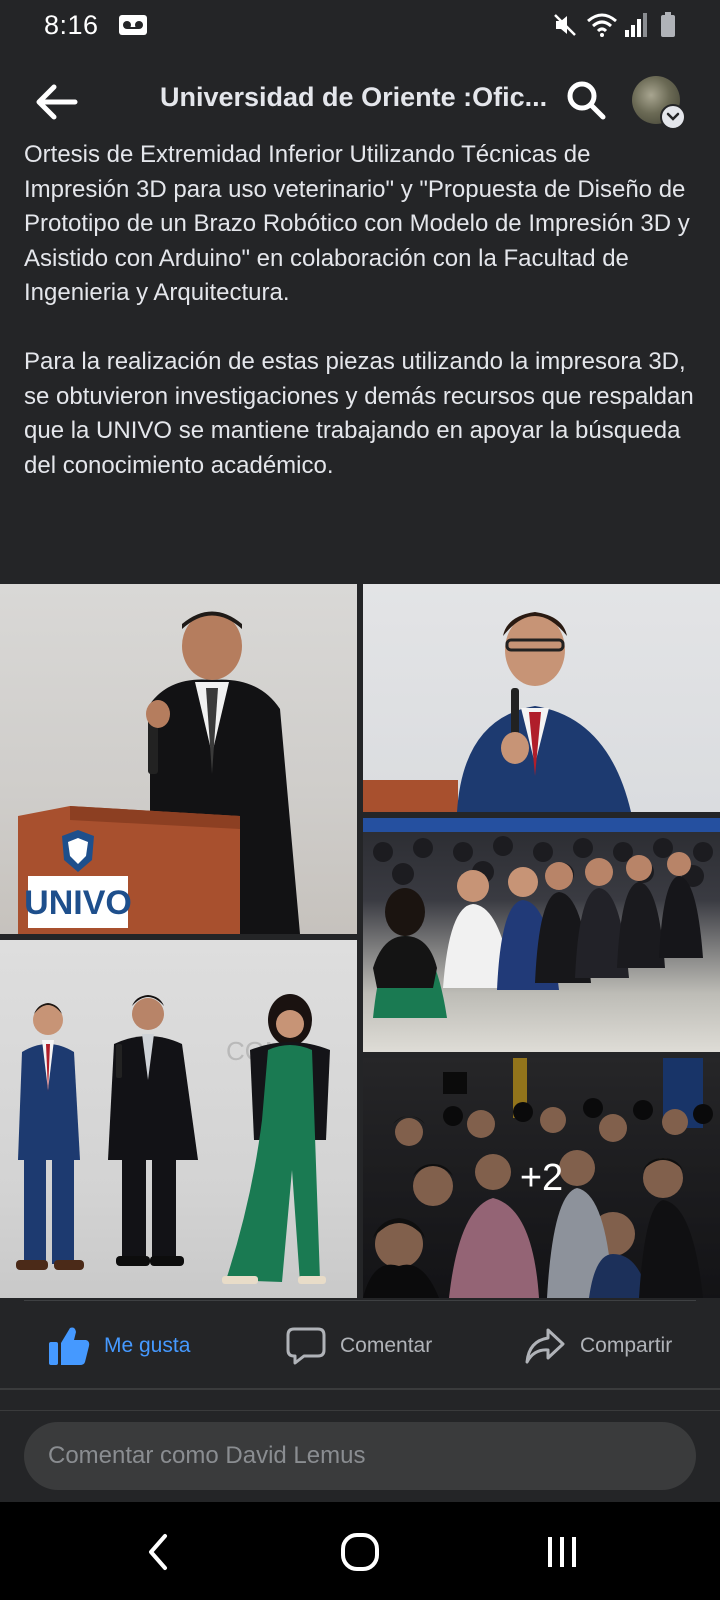 The width and height of the screenshot is (720, 1600). Describe the element at coordinates (71, 25) in the screenshot. I see `status-time: 8:16` at that location.